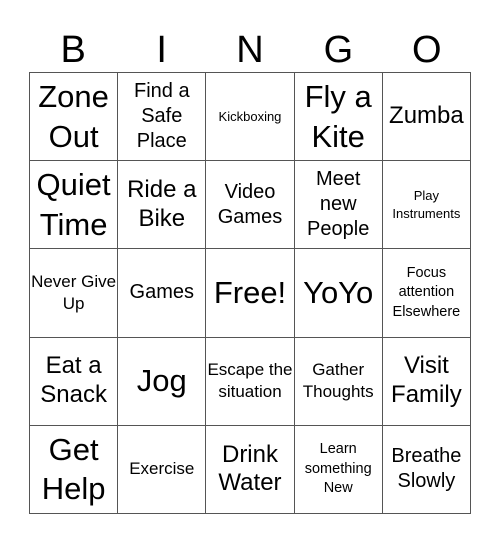 This screenshot has height=544, width=500. Describe the element at coordinates (162, 293) in the screenshot. I see `bingo-cell: Games` at that location.